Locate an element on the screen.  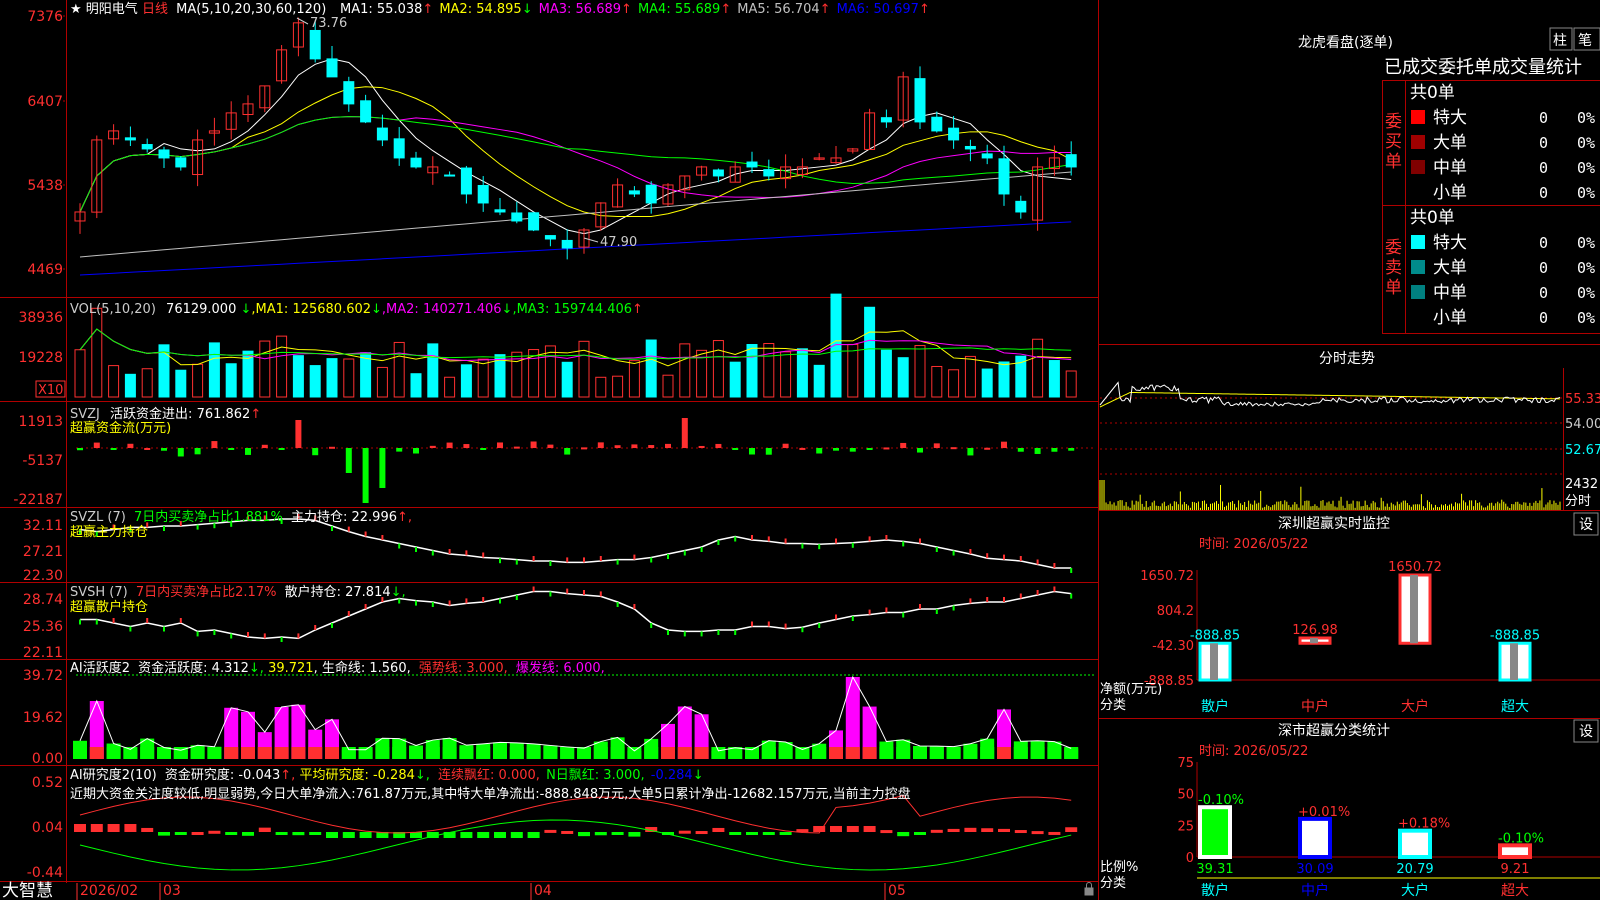
classify-settings-button: 设 is located at coordinates (1586, 731).